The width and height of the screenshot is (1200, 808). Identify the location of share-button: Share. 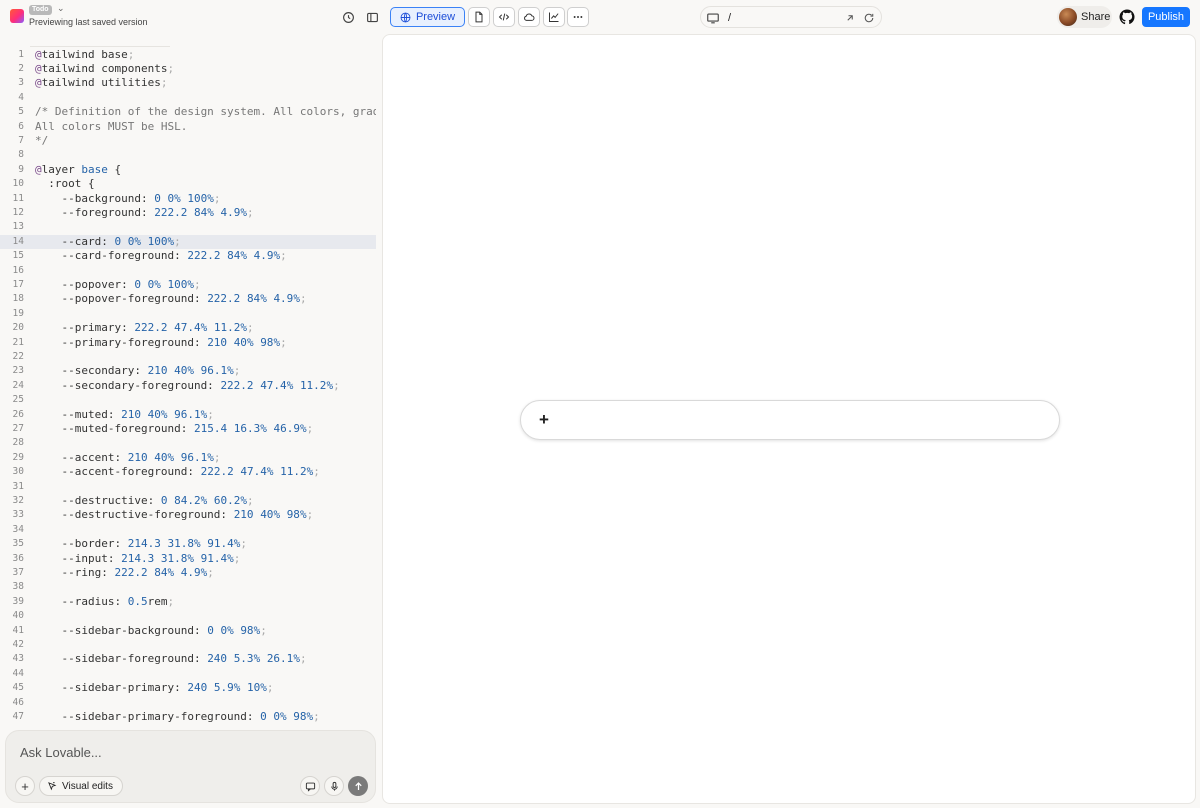
(1084, 17).